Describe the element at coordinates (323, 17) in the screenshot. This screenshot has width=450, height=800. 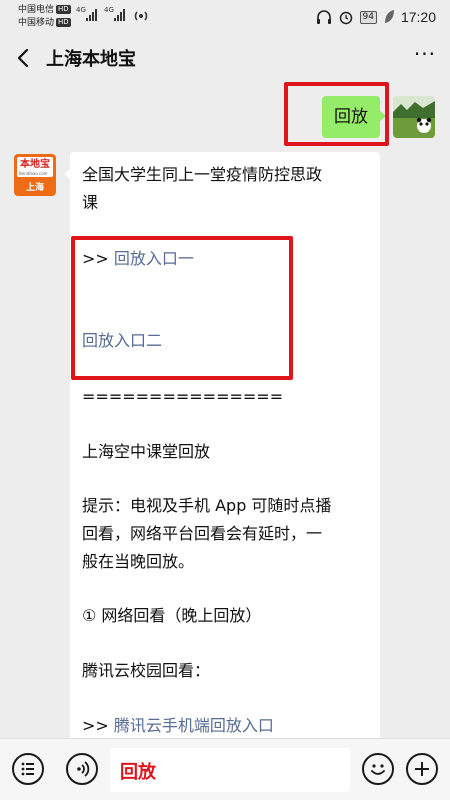
I see `headphones-icon` at that location.